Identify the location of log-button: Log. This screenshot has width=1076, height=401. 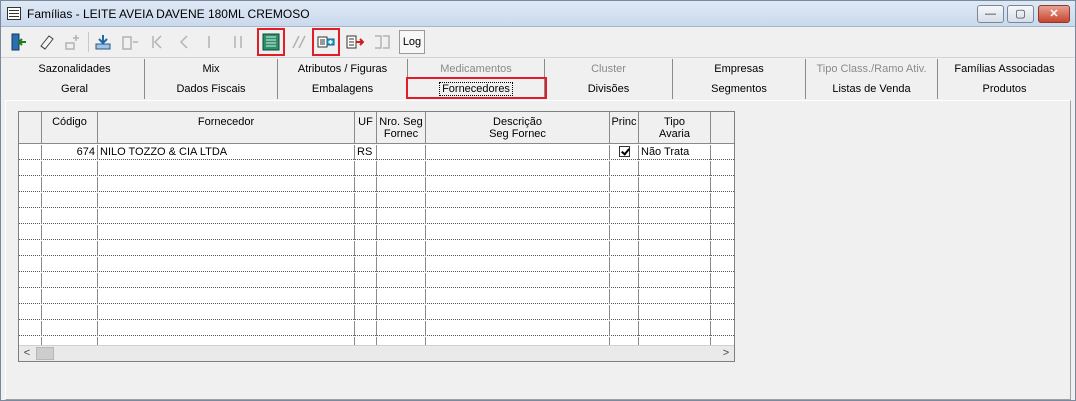
(412, 42).